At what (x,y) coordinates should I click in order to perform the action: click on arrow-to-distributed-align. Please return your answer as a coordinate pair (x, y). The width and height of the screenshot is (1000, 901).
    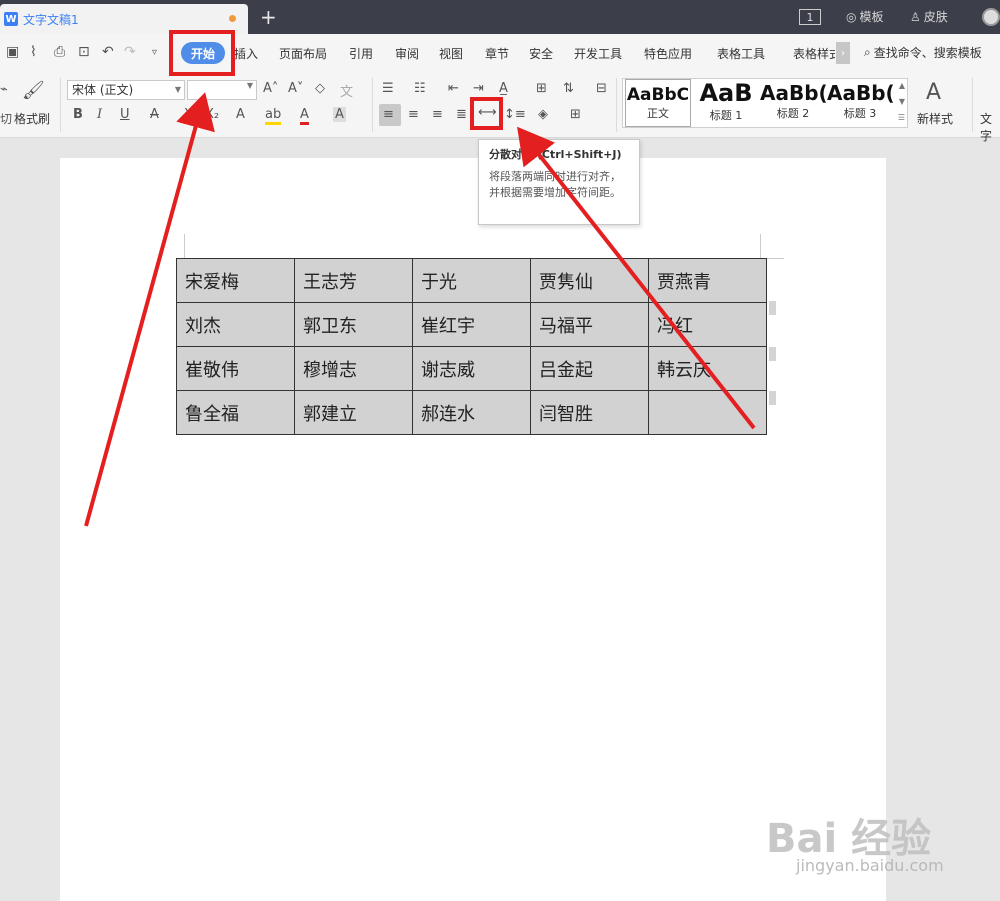
    Looking at the image, I should click on (636, 278).